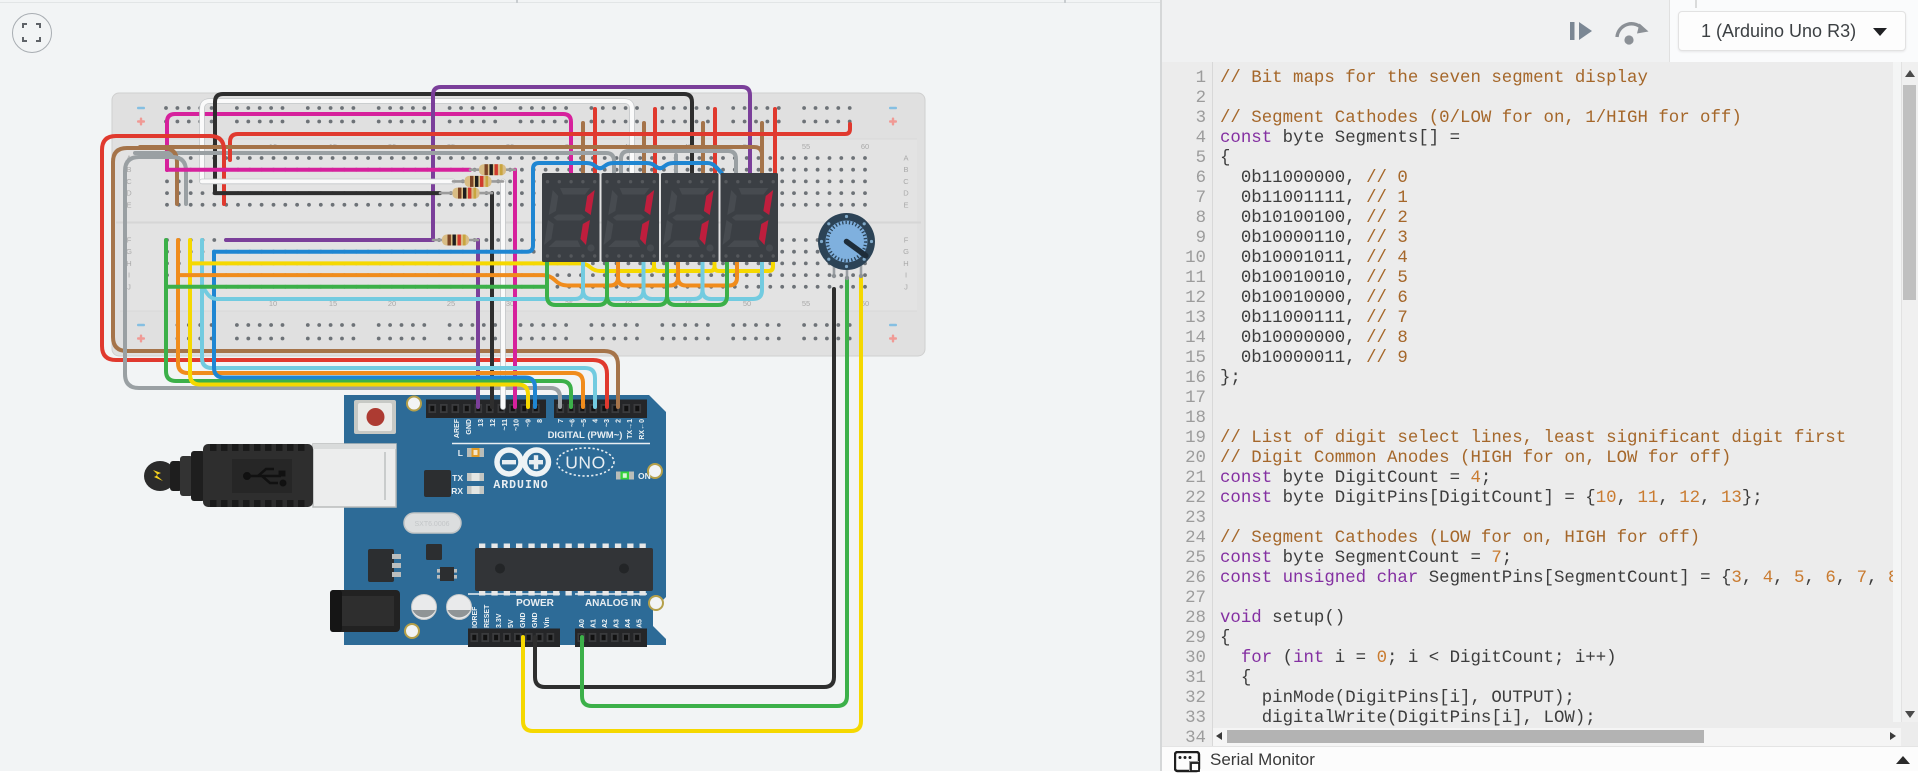 This screenshot has height=775, width=1918. What do you see at coordinates (516, 425) in the screenshot?
I see `svg-text: ~10` at bounding box center [516, 425].